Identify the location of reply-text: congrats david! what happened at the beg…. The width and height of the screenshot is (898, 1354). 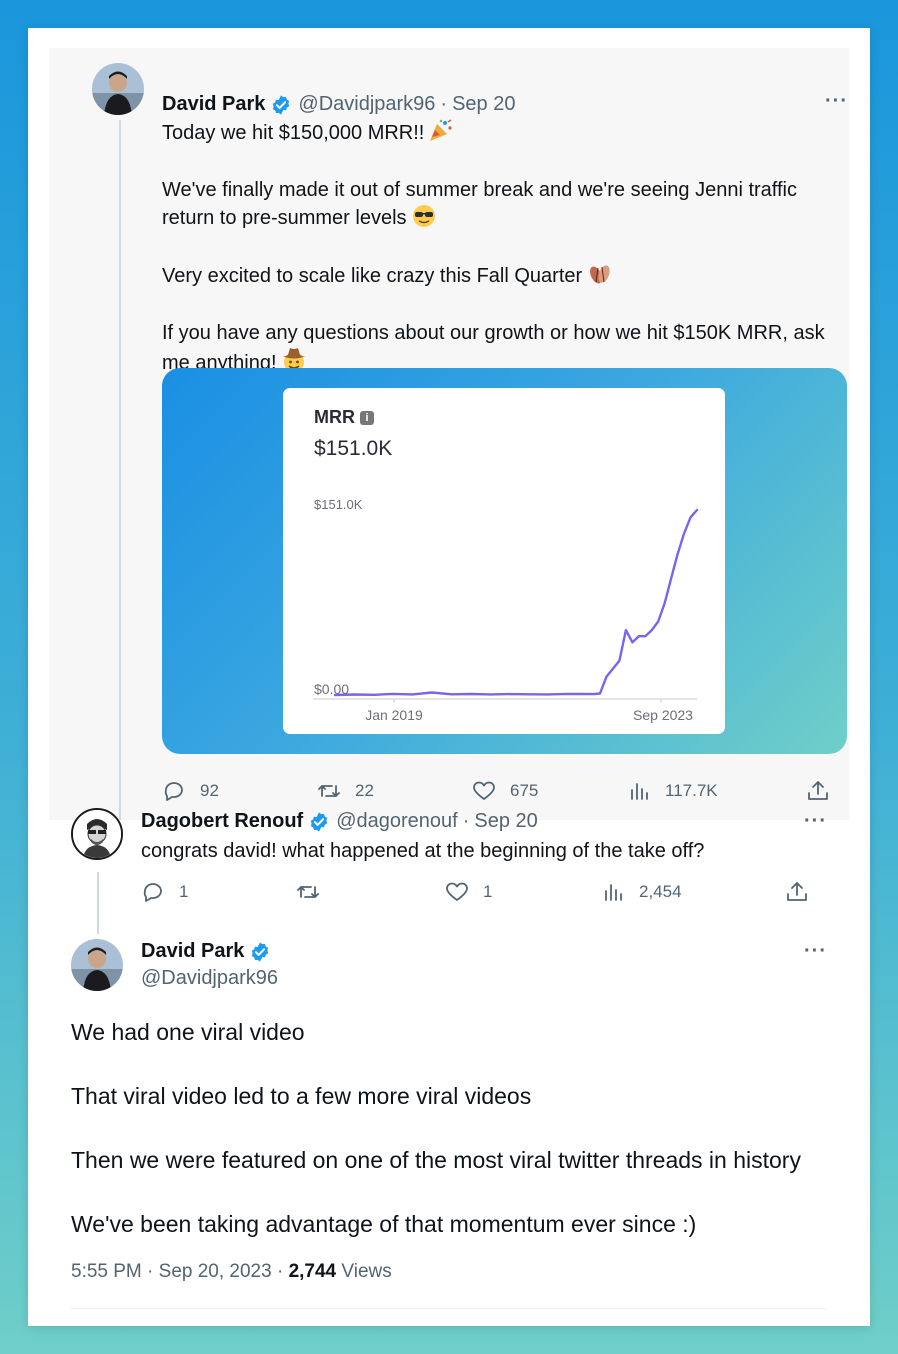
(423, 851).